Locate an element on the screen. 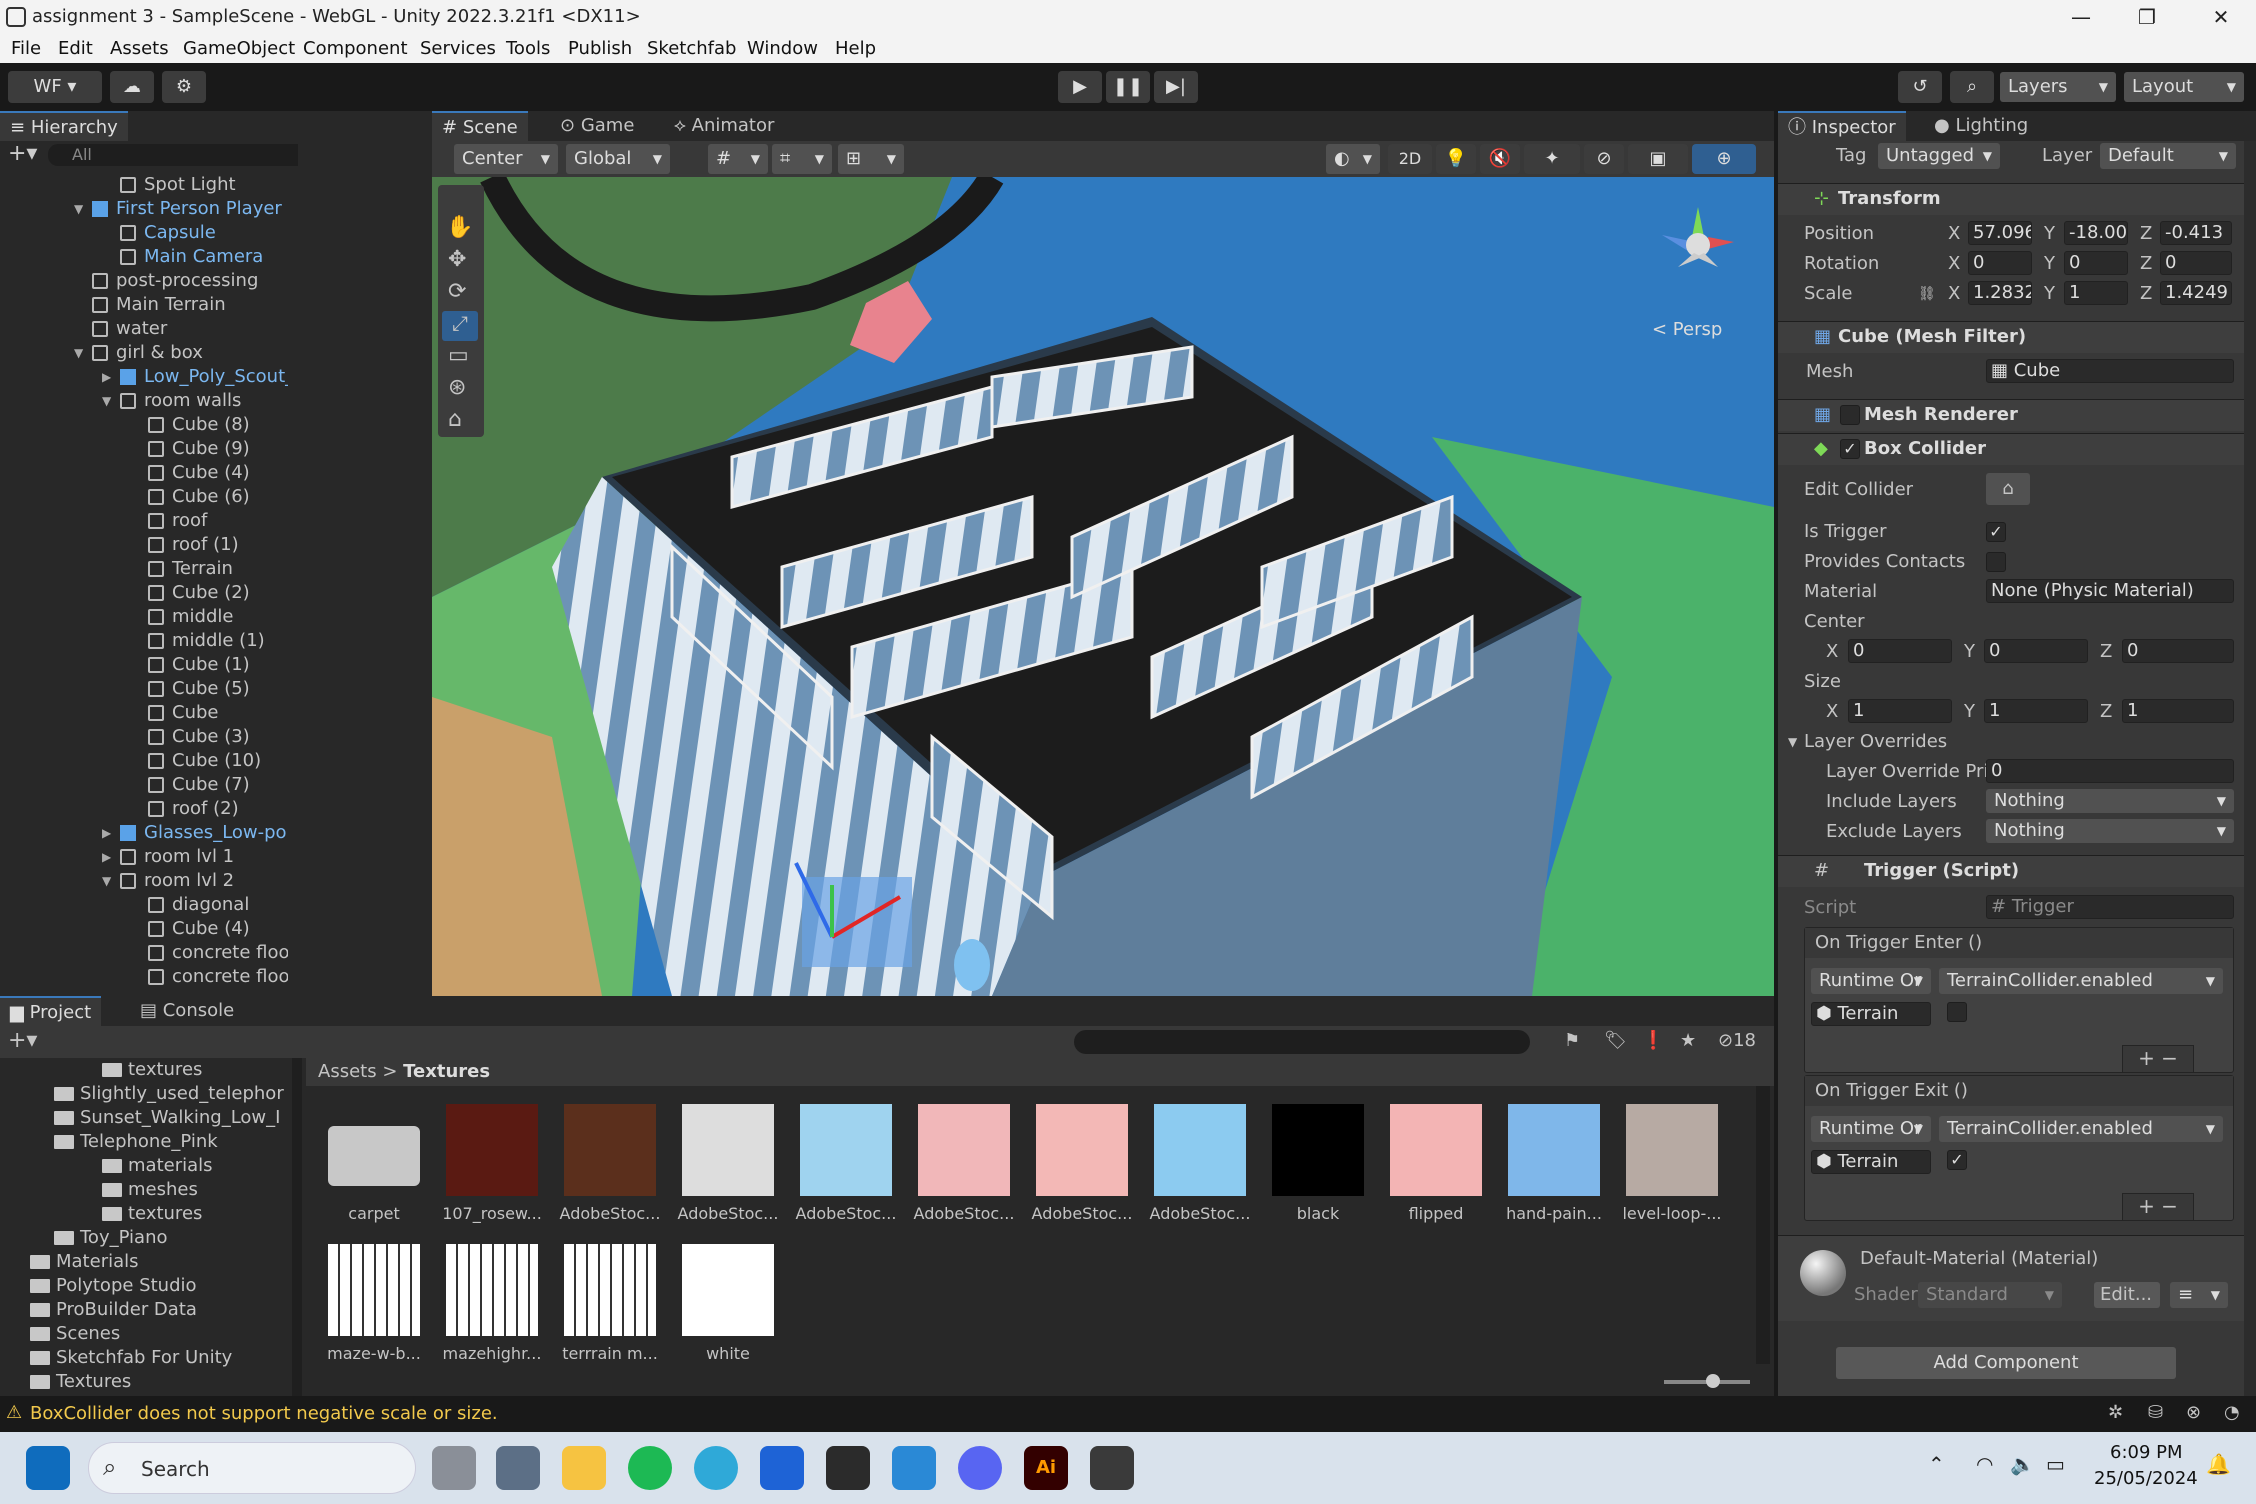 The image size is (2256, 1504). hierarchy-item: post-processing is located at coordinates (144, 281).